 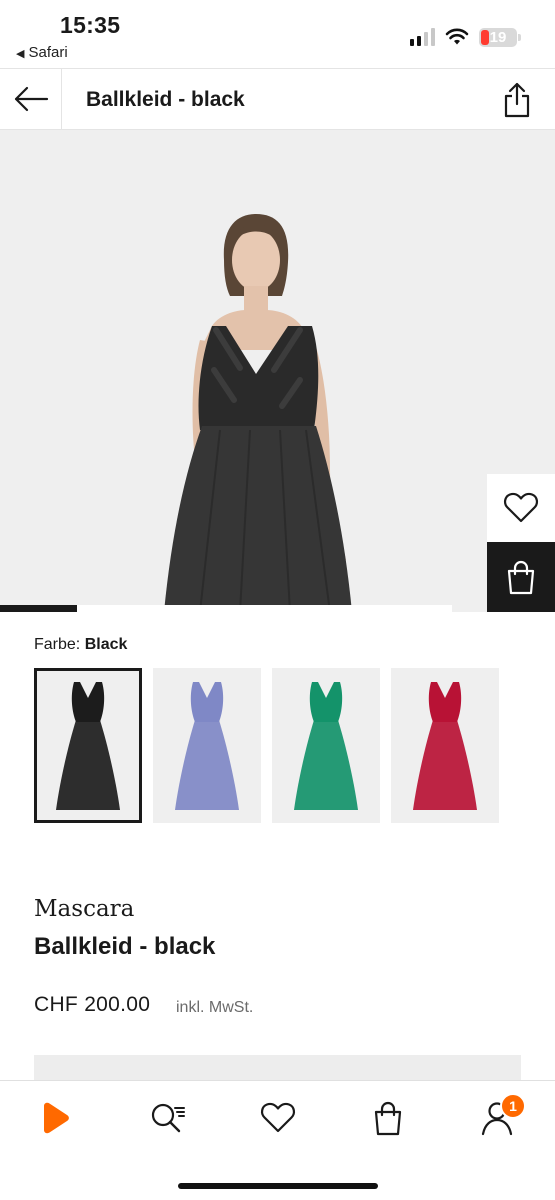 I want to click on product-price: CHF 200.00, so click(x=92, y=1004).